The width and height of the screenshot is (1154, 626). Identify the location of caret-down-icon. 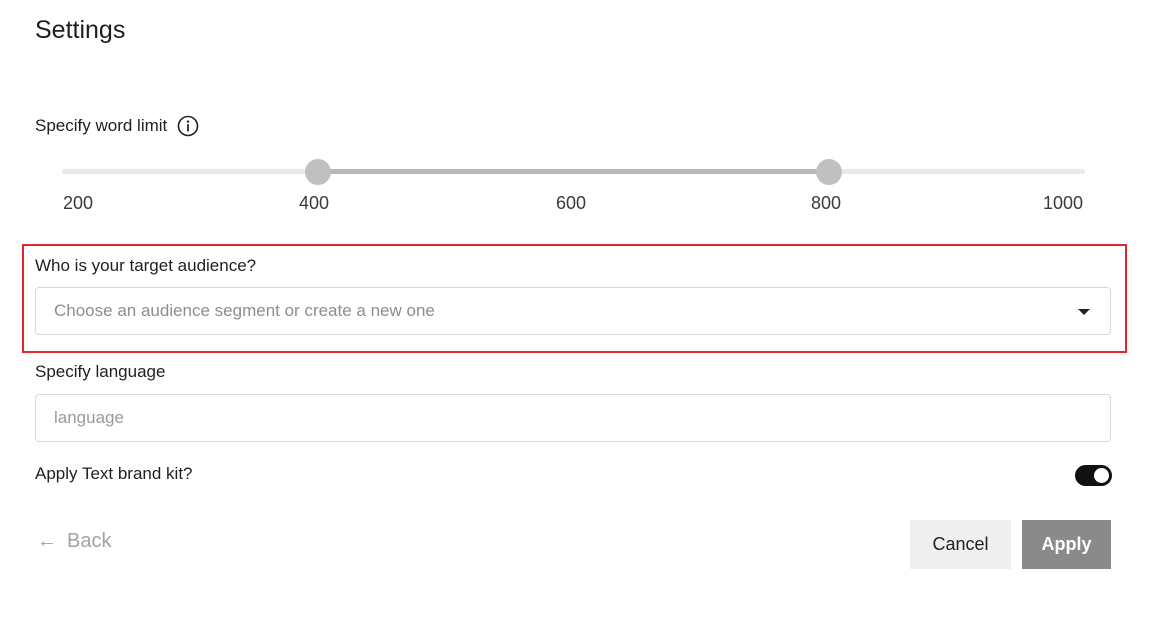
(1084, 312).